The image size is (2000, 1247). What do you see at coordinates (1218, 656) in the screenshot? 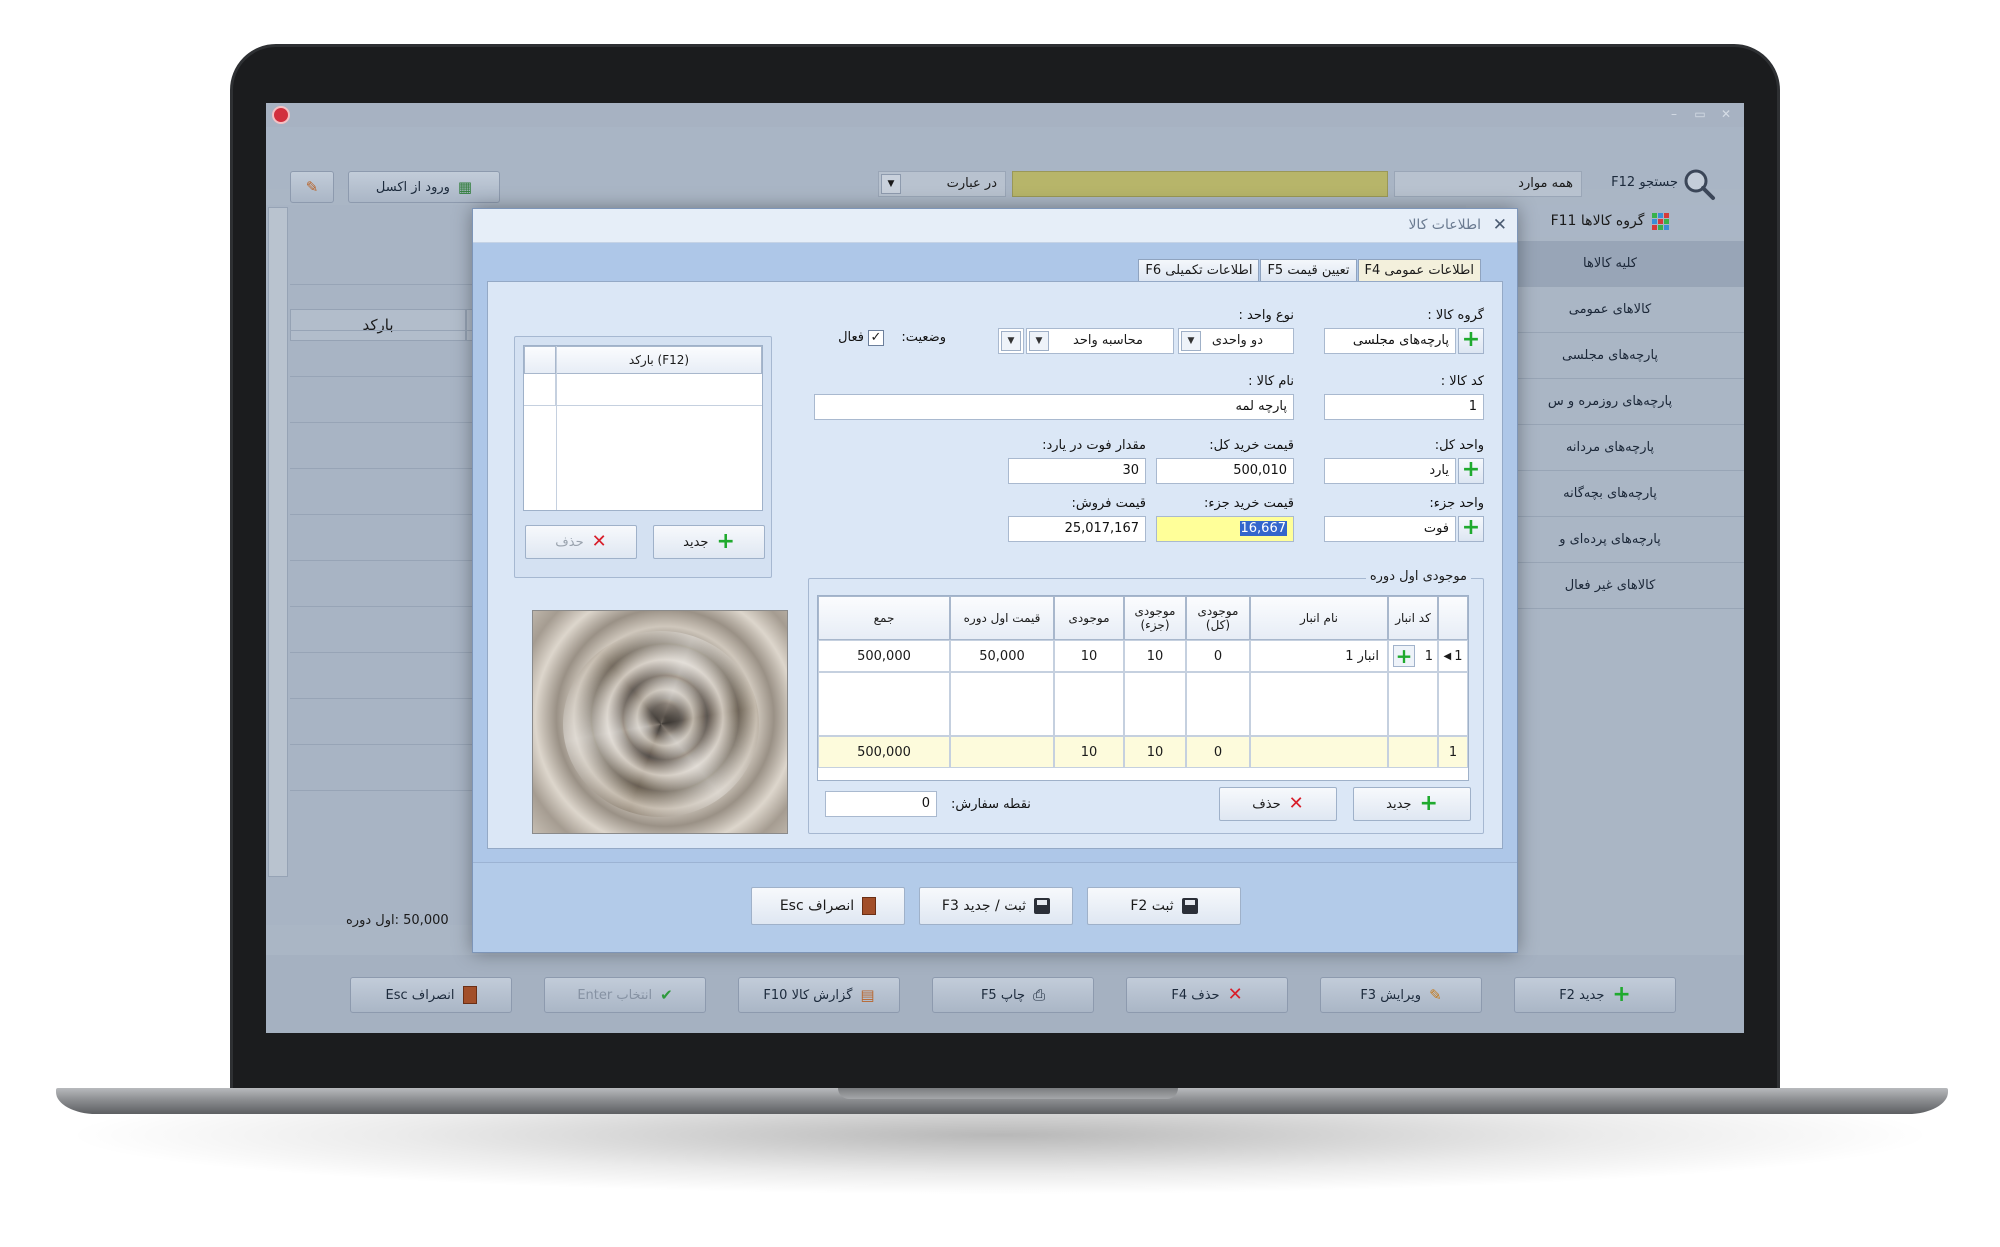
I see `stock-cell-total: 0` at bounding box center [1218, 656].